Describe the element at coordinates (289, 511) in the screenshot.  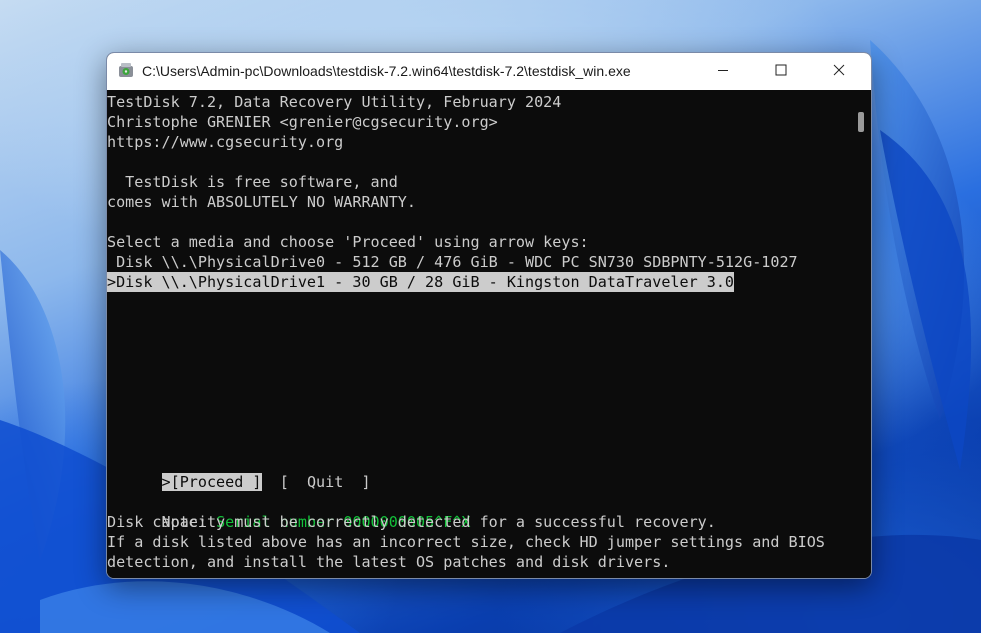
I see `note-line: Note: Serial number 0000000005^F^X` at that location.